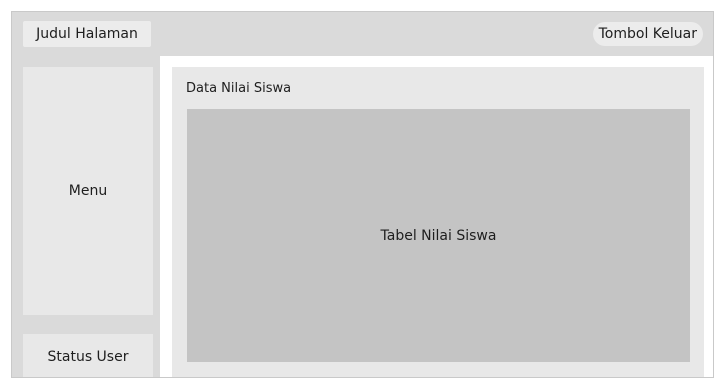 Image resolution: width=718 pixels, height=380 pixels. I want to click on header-bar: Judul Halaman Tombol Keluar, so click(362, 34).